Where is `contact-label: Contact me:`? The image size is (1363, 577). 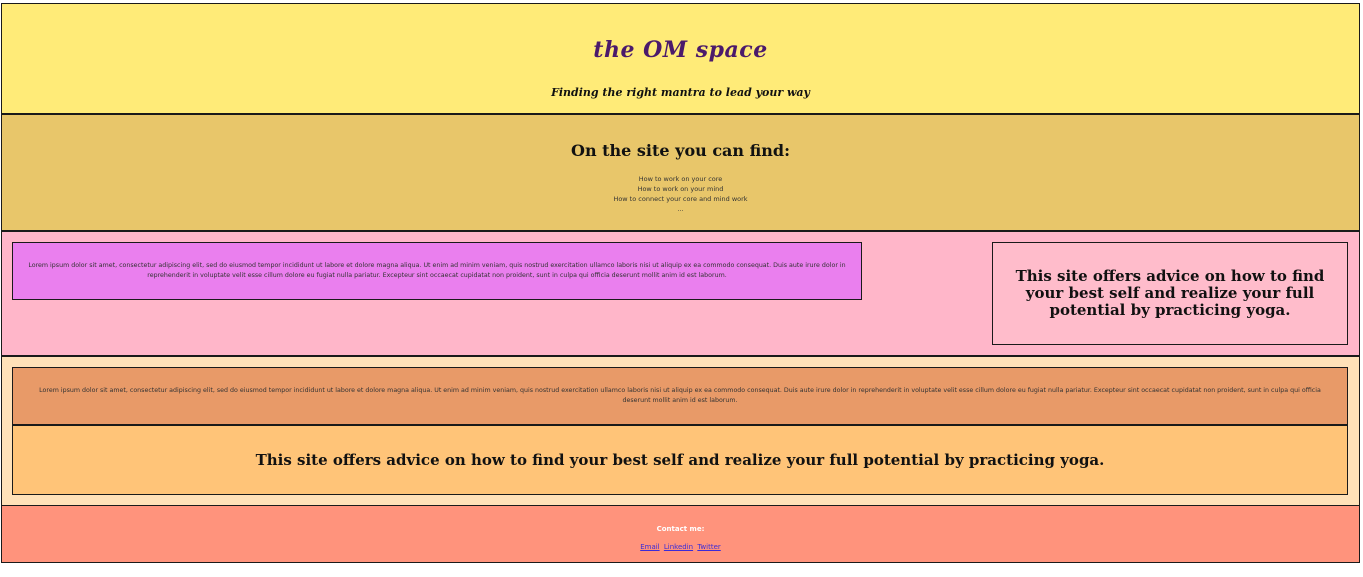 contact-label: Contact me: is located at coordinates (680, 529).